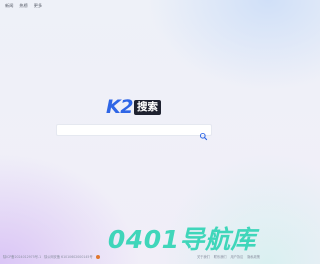 This screenshot has height=264, width=320. Describe the element at coordinates (9, 6) in the screenshot. I see `nav-link-news: 新闻` at that location.